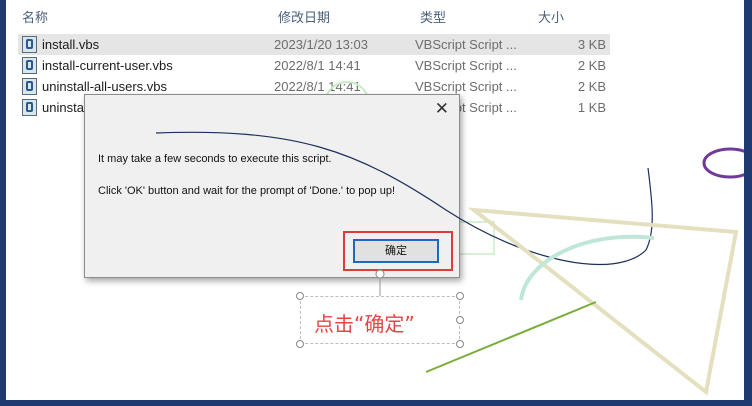 The image size is (752, 406). Describe the element at coordinates (587, 267) in the screenshot. I see `teal-arc-decoration` at that location.